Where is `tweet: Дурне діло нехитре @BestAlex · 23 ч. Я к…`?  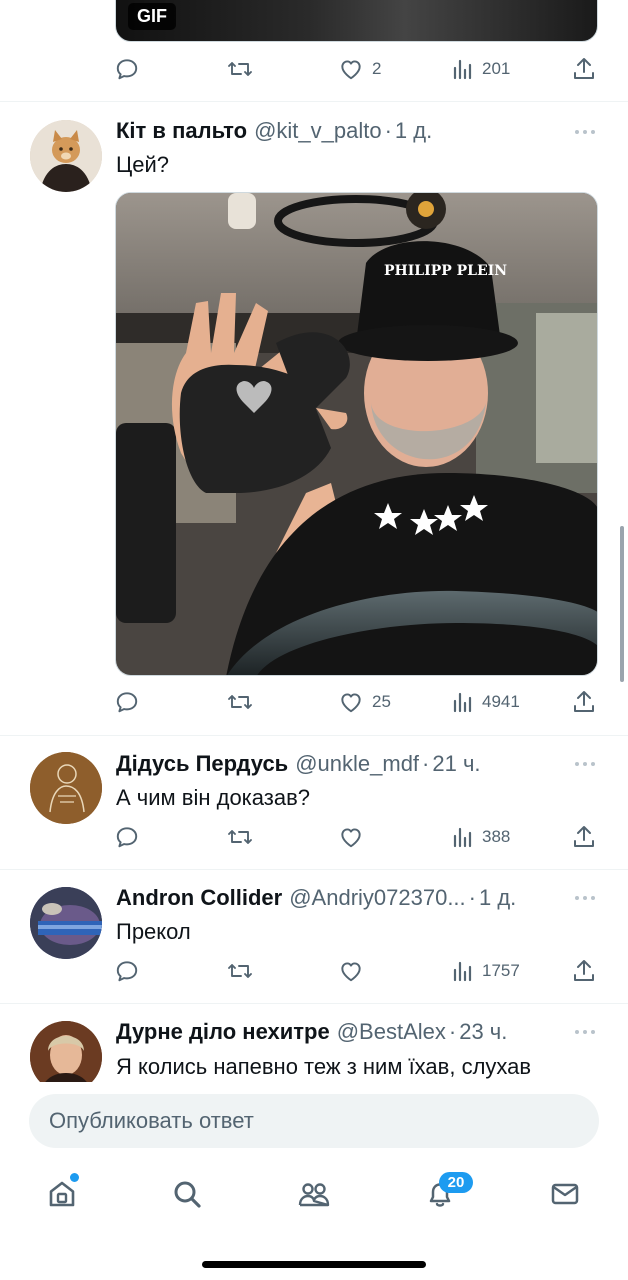
tweet: Дурне діло нехитре @BestAlex · 23 ч. Я к… is located at coordinates (314, 1043).